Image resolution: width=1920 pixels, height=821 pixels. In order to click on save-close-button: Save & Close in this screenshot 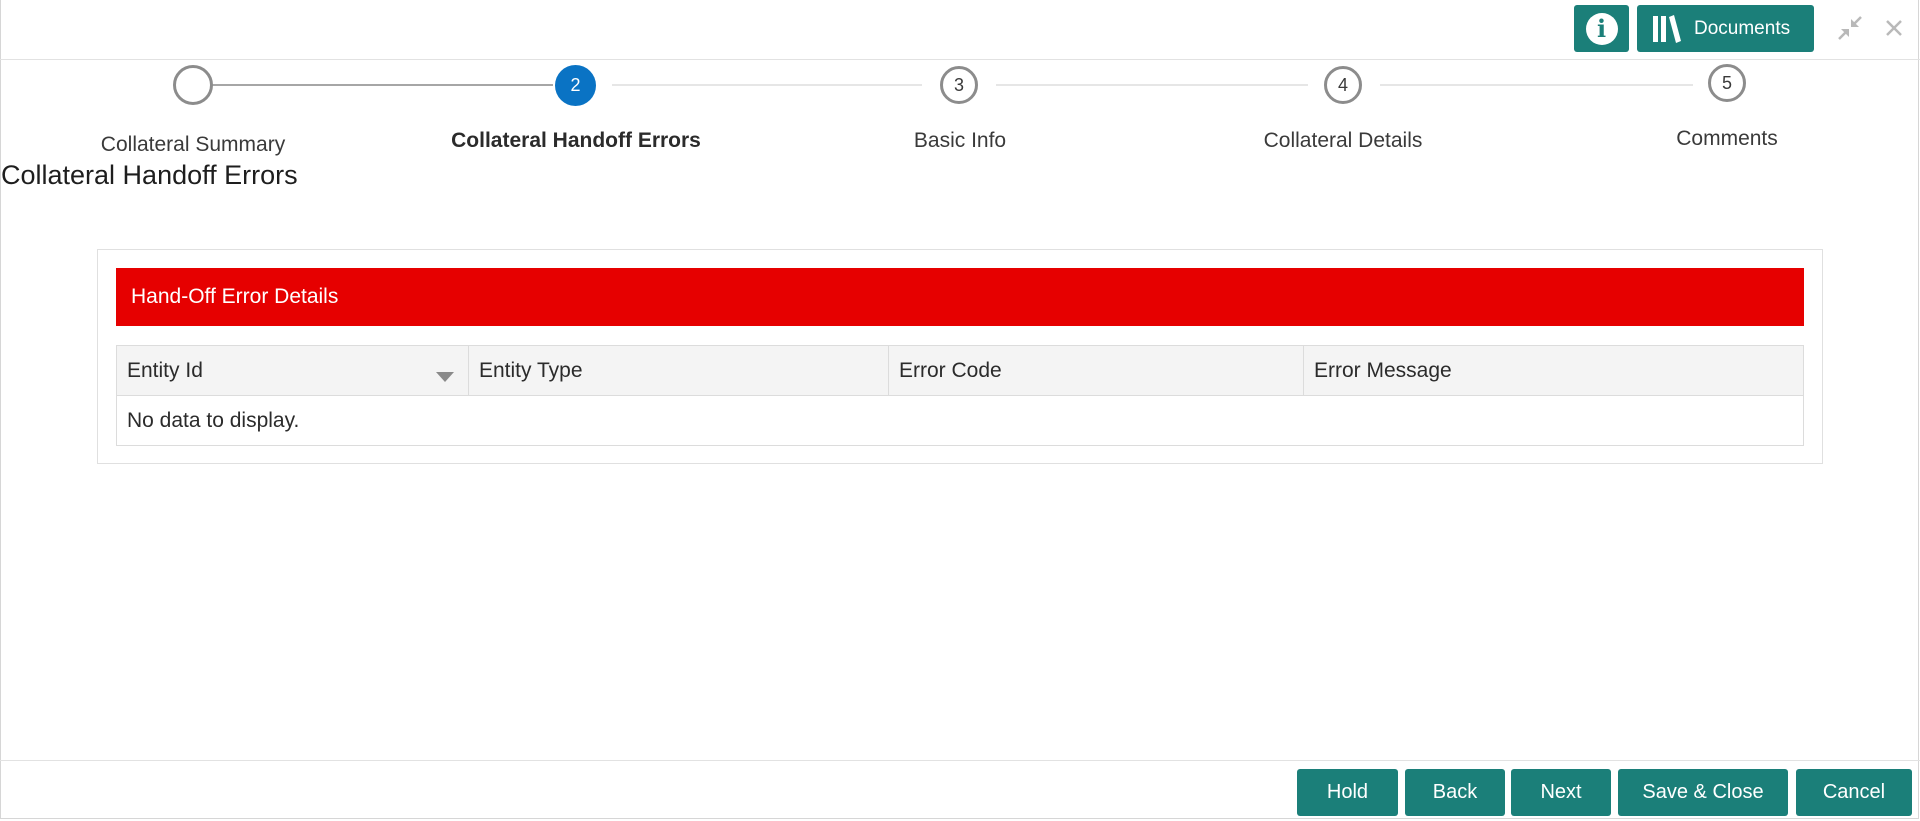, I will do `click(1703, 792)`.